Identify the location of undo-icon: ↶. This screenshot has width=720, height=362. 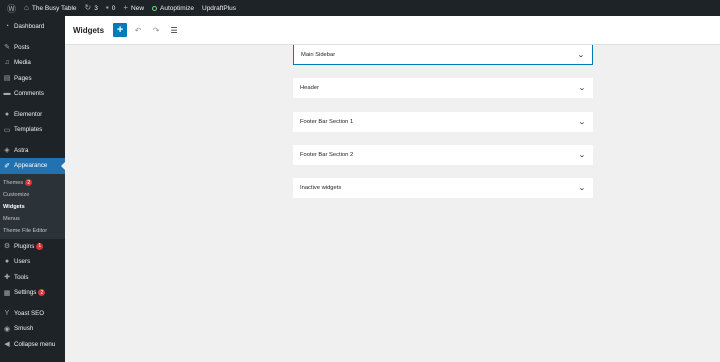
(138, 30).